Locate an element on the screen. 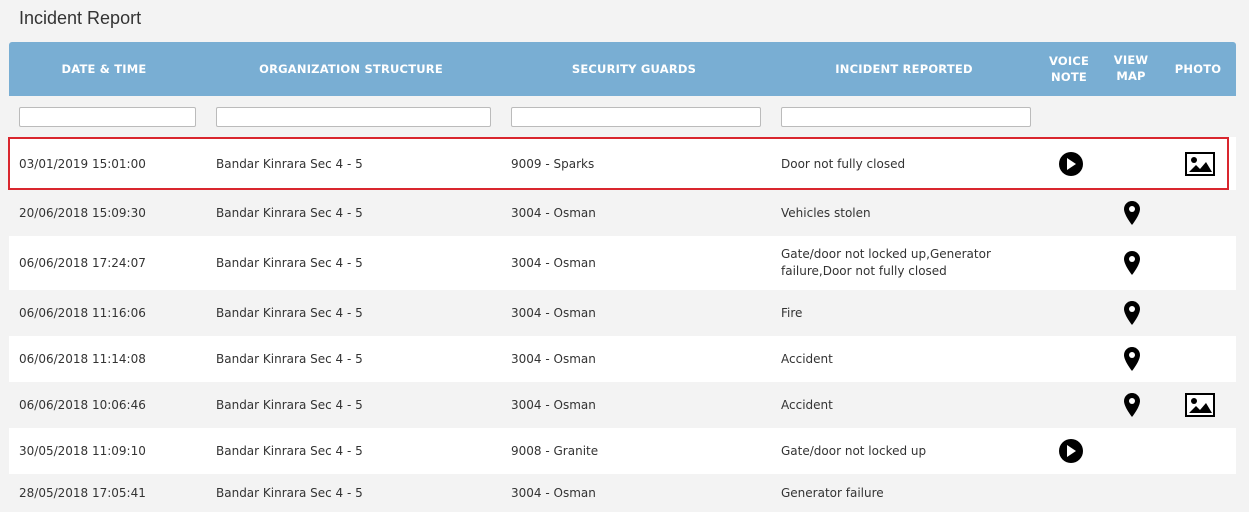  cell-datetime: 03/01/2019 15:01:00 is located at coordinates (82, 163).